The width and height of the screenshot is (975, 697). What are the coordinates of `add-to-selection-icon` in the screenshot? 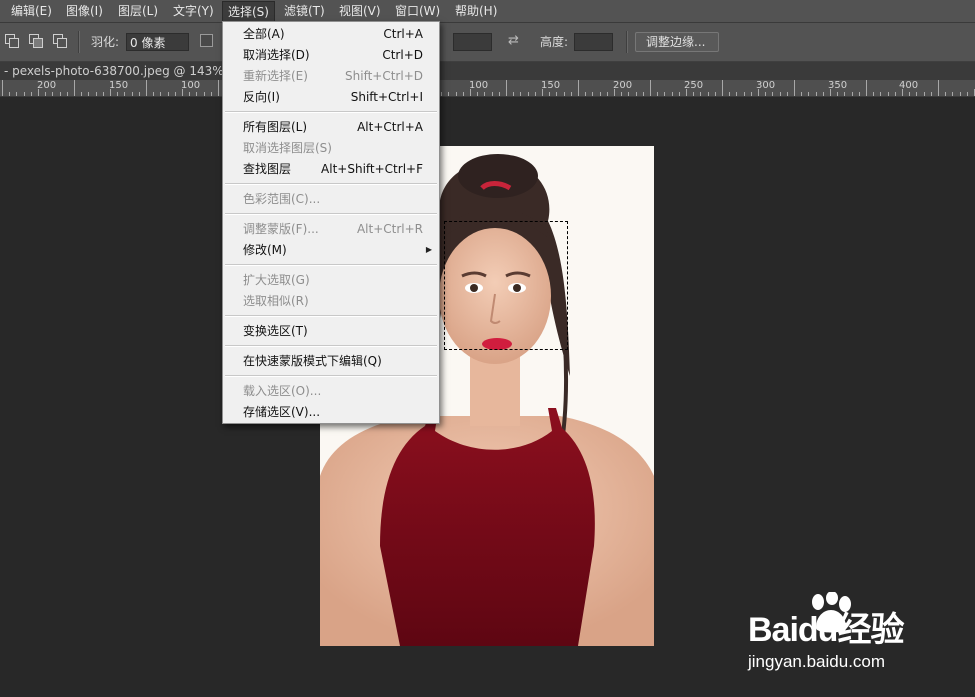 It's located at (12, 41).